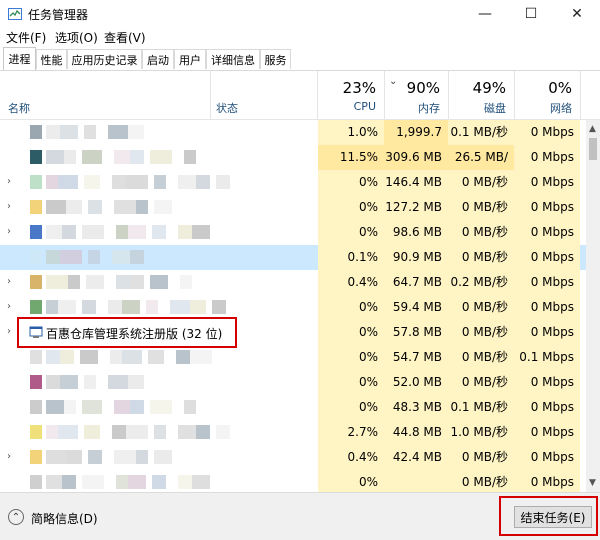 The image size is (600, 540). What do you see at coordinates (125, 37) in the screenshot?
I see `menu-view: 查看(V)` at bounding box center [125, 37].